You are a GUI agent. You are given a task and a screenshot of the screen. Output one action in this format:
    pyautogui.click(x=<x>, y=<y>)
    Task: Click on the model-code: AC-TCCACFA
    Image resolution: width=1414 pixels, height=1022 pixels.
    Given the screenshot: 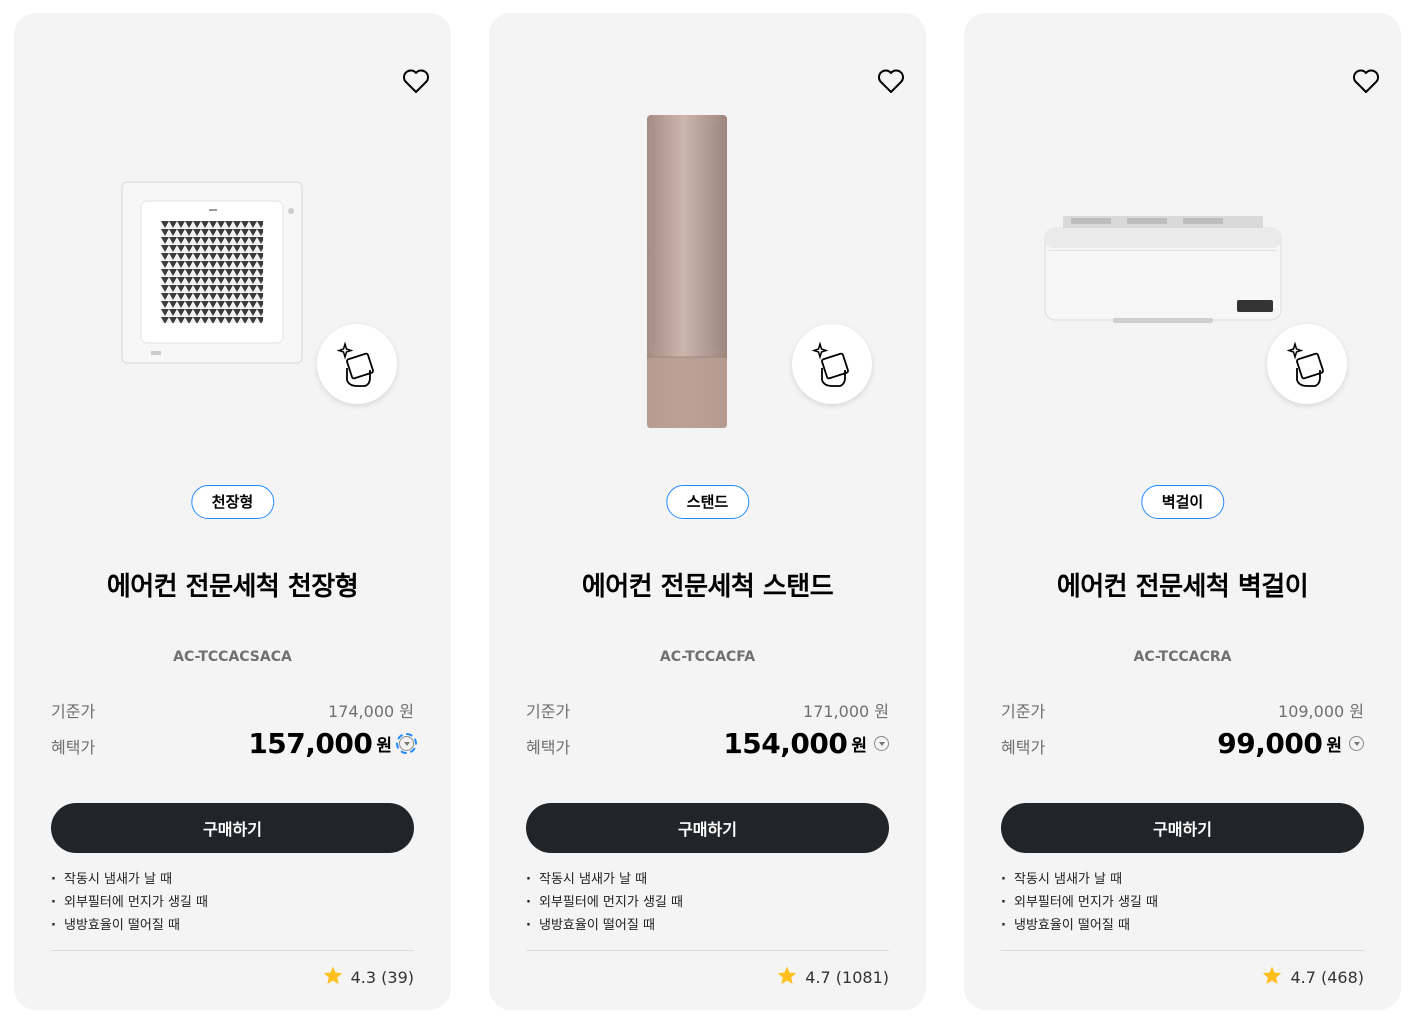 What is the action you would take?
    pyautogui.click(x=707, y=657)
    